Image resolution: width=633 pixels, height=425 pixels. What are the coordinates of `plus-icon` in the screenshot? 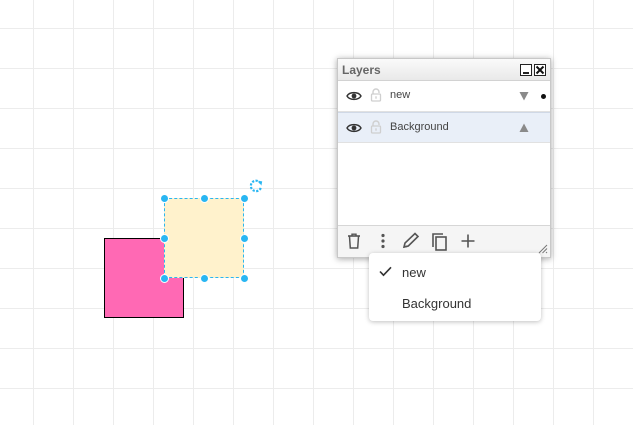 It's located at (468, 241).